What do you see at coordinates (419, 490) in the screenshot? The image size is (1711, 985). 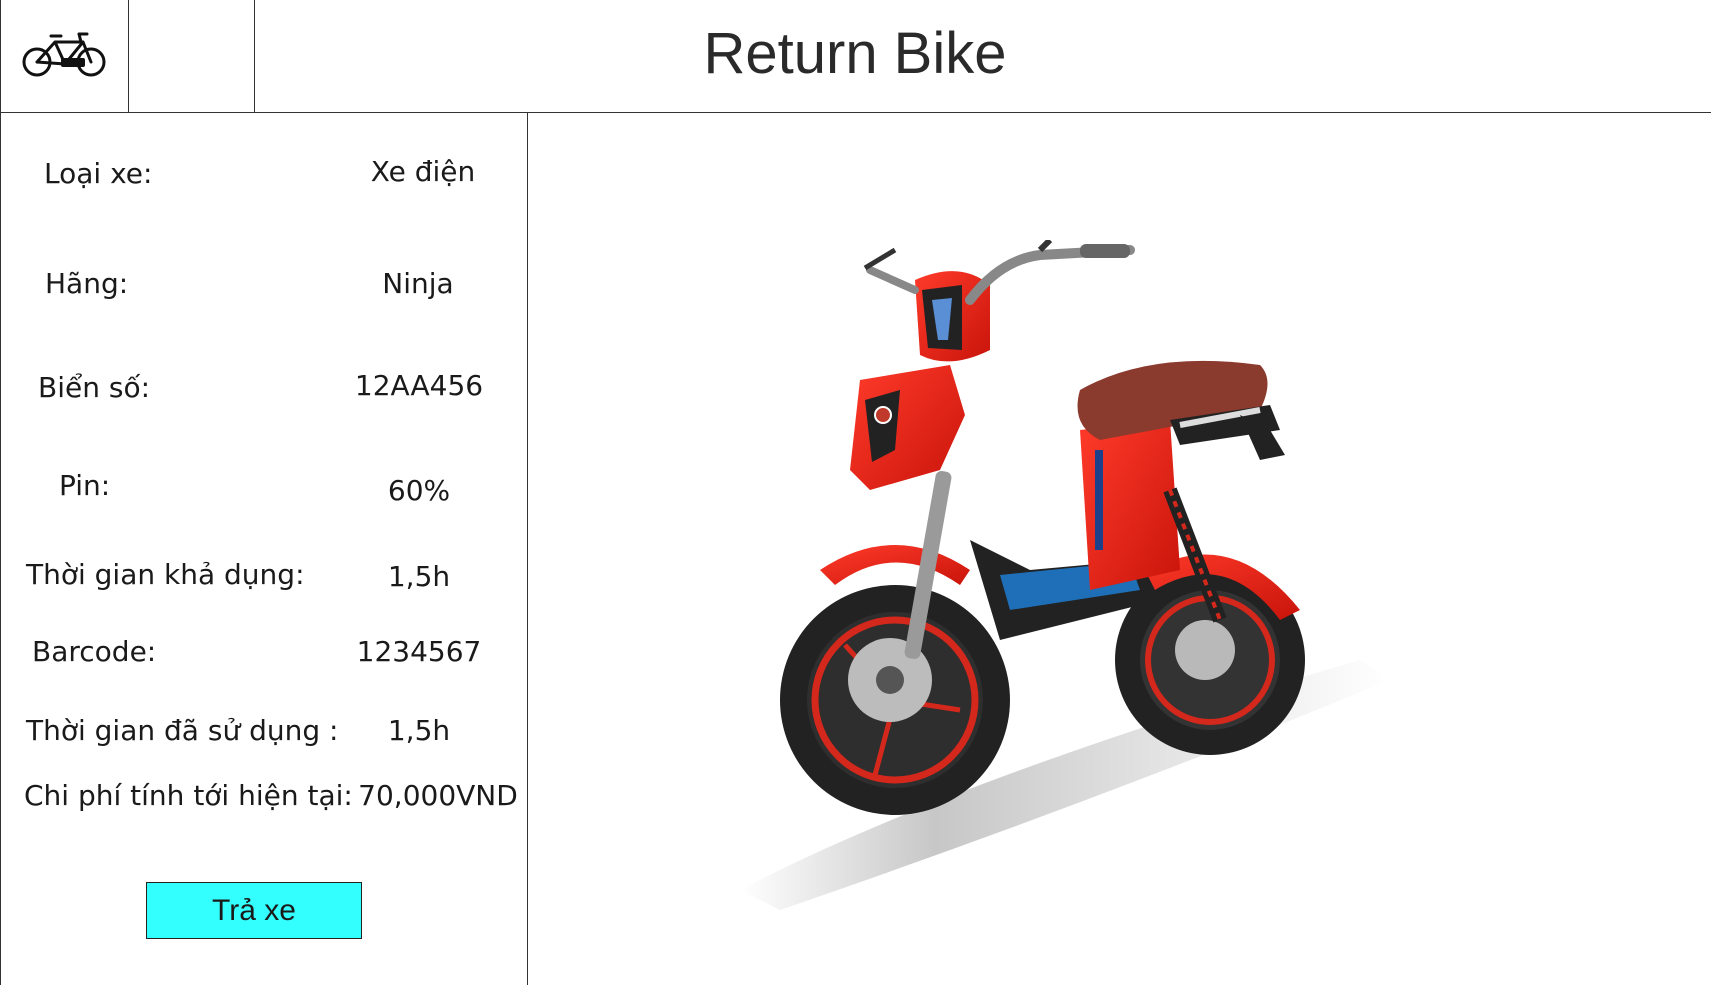 I see `battery-value: 60%` at bounding box center [419, 490].